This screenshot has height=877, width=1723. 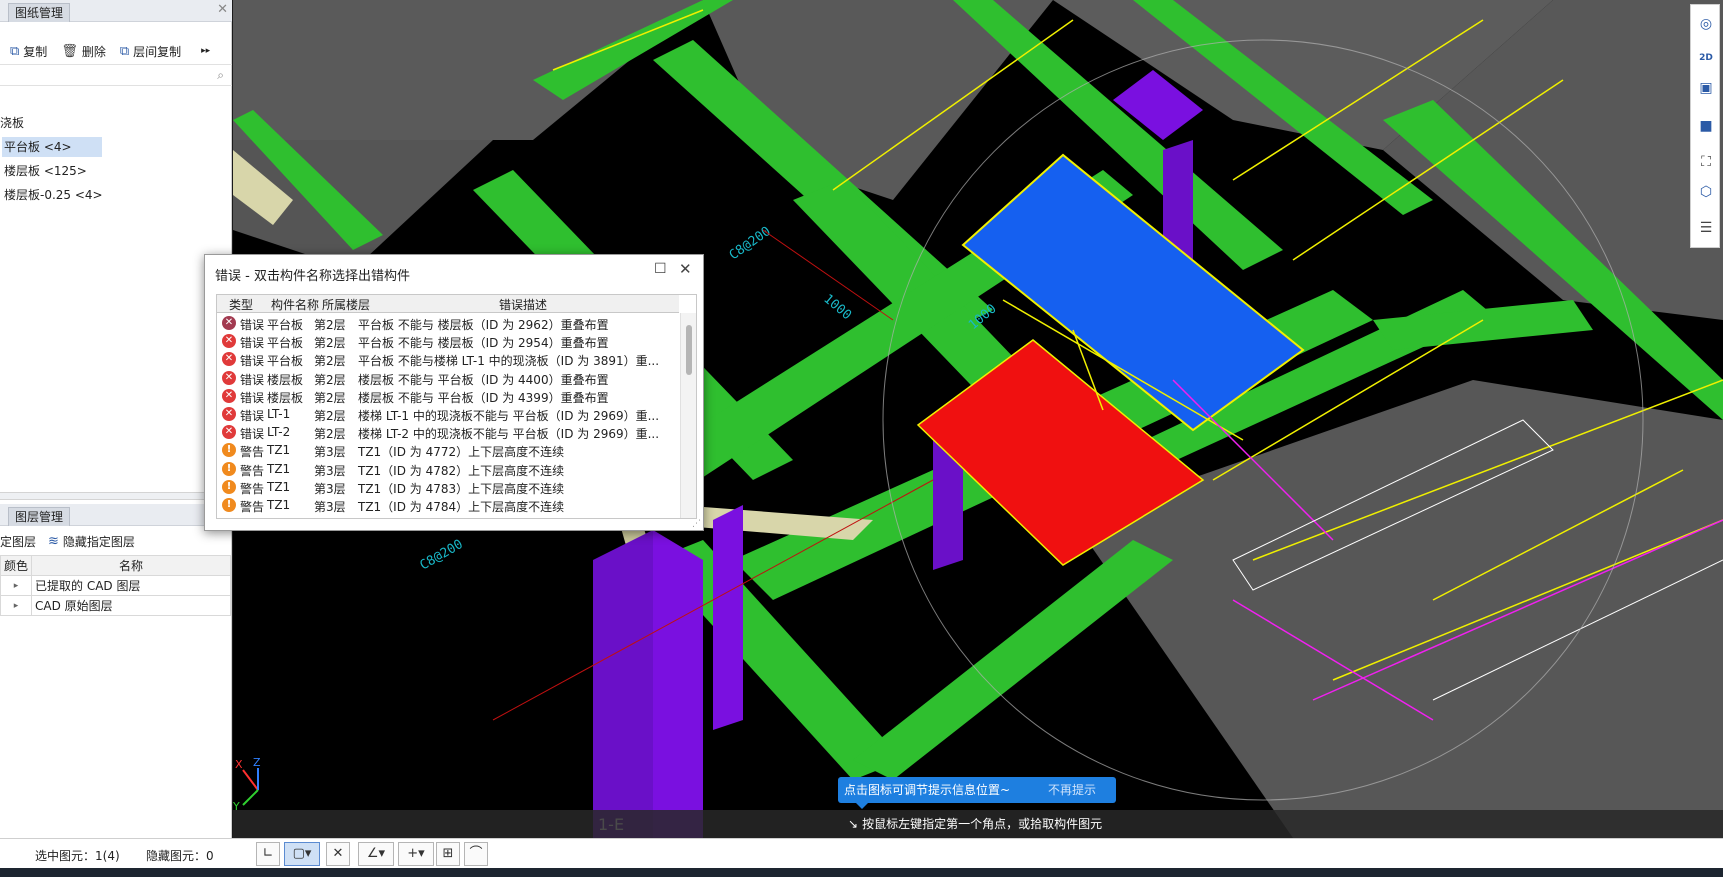 I want to click on layer-toolbar: 定图层 ≋ 隐藏指定图层, so click(x=116, y=541).